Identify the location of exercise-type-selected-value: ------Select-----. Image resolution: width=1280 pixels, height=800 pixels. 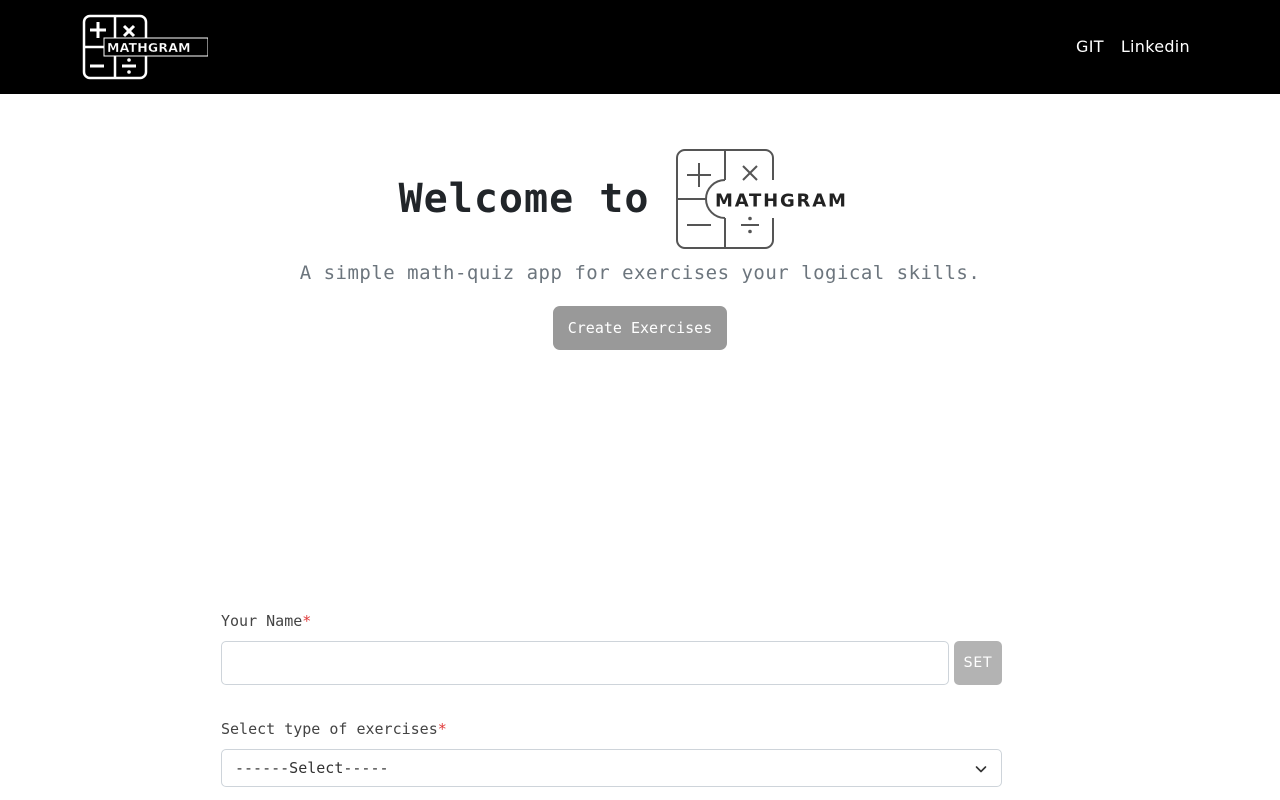
(312, 768).